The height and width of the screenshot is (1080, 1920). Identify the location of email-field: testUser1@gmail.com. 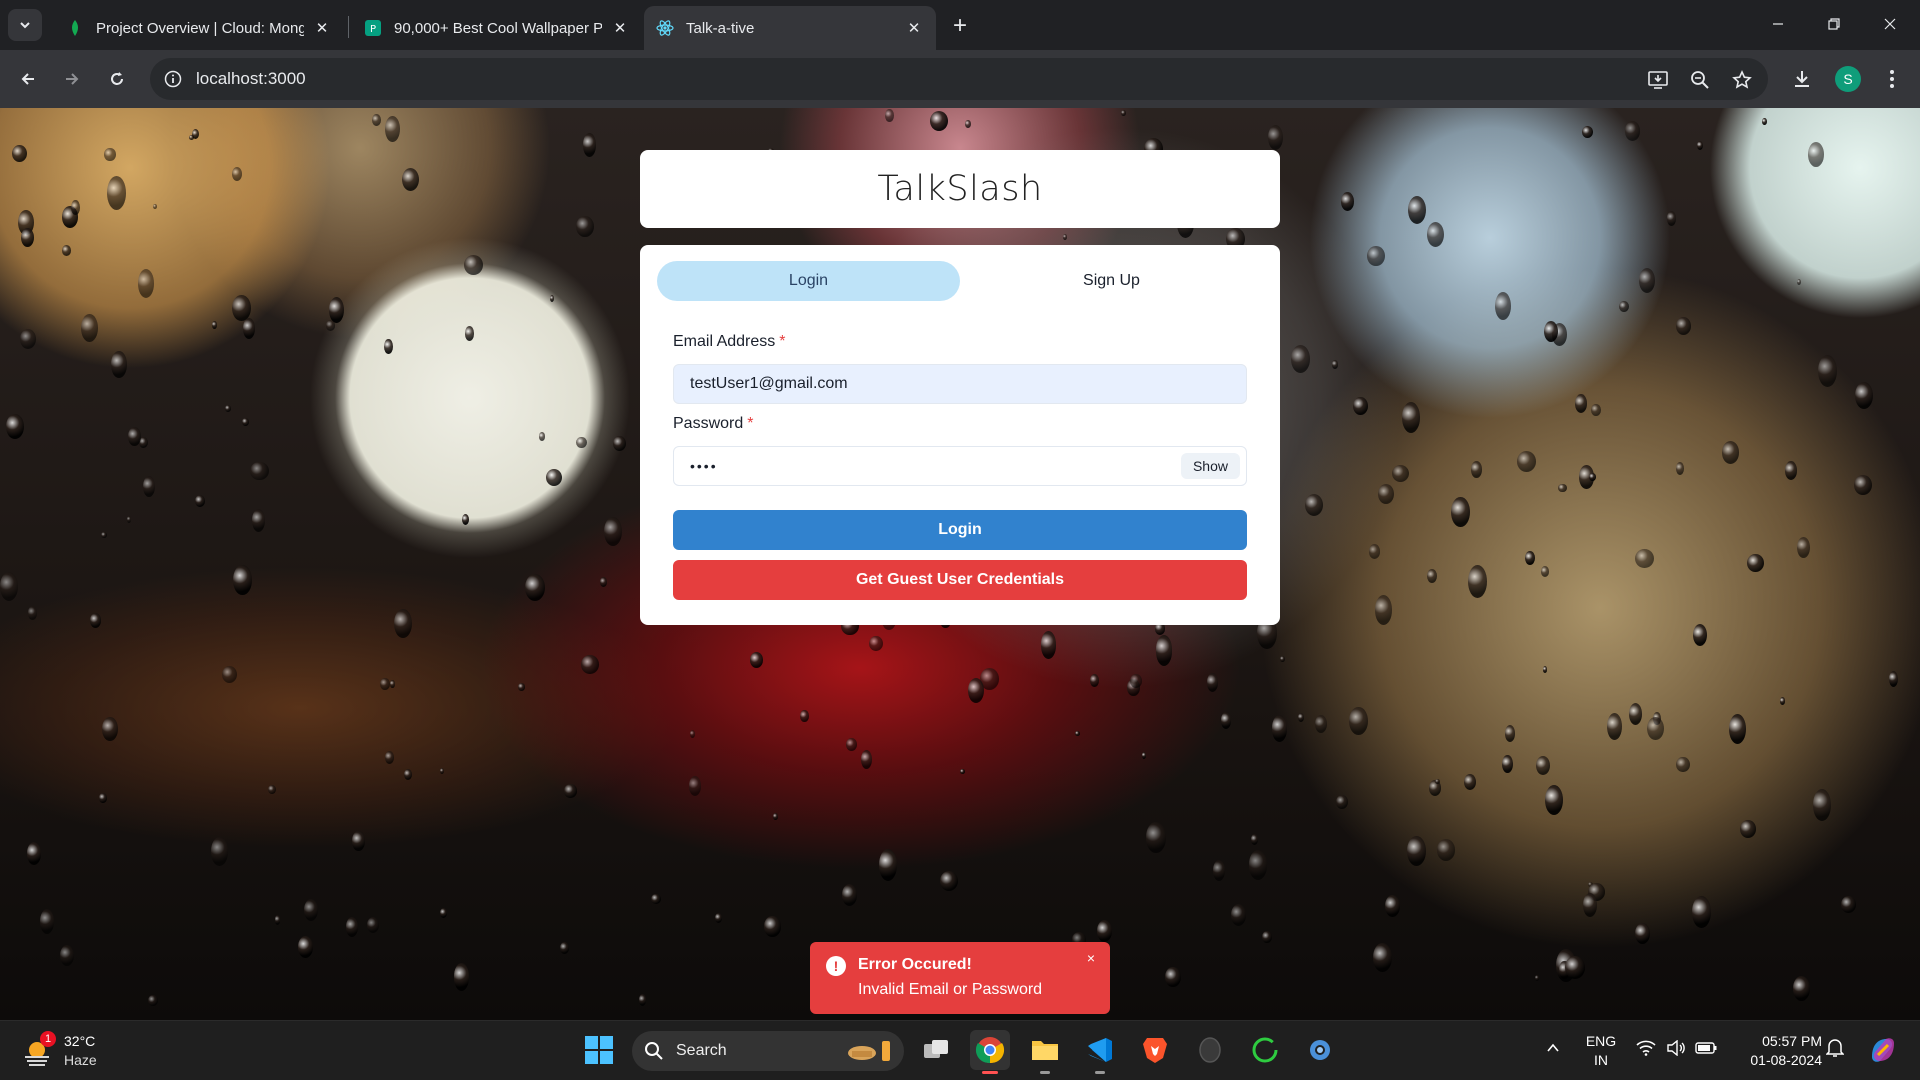
(960, 384).